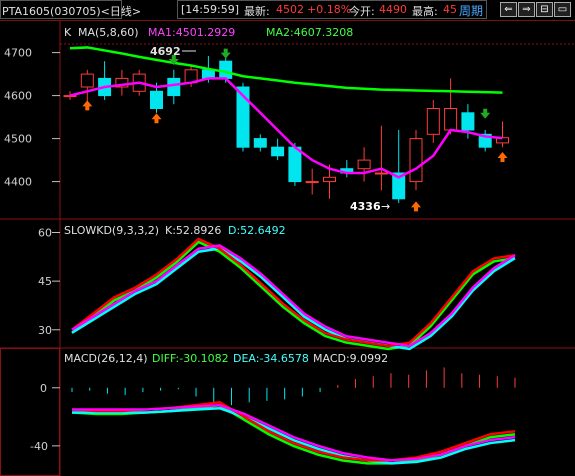  Describe the element at coordinates (210, 9) in the screenshot. I see `time-label: [14:59:59]` at that location.